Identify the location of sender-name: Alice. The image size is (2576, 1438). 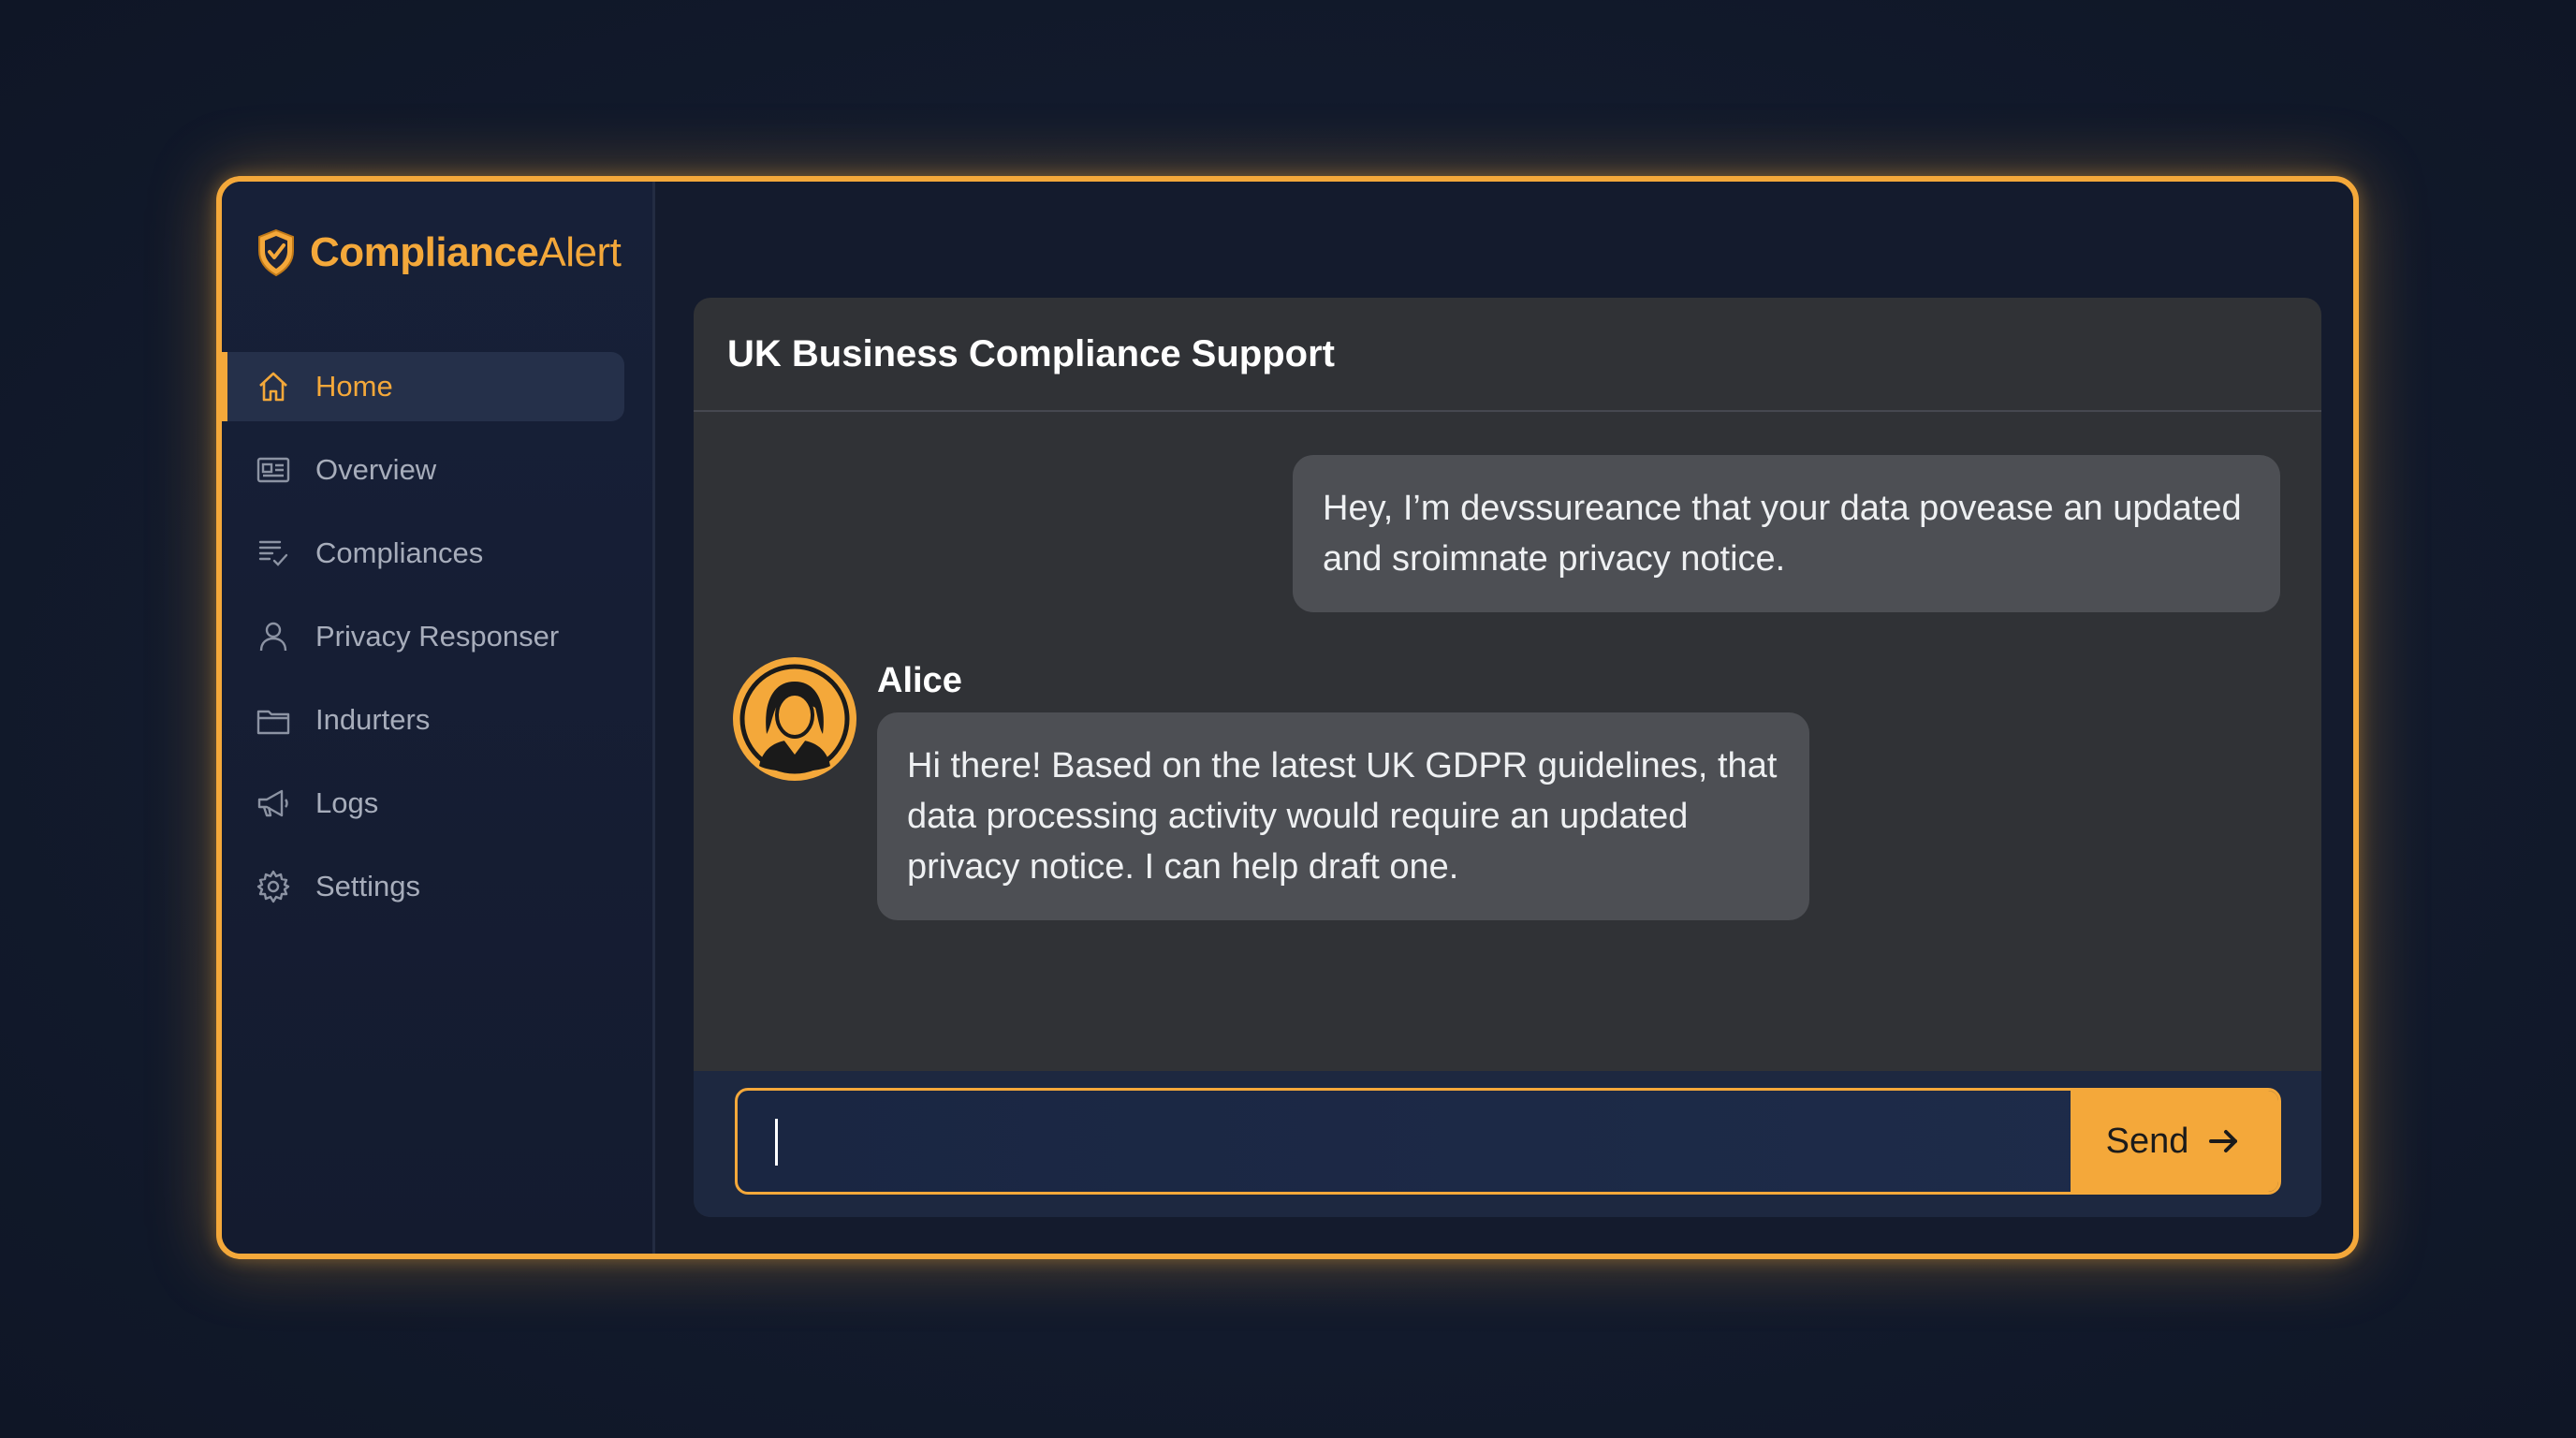
(919, 680).